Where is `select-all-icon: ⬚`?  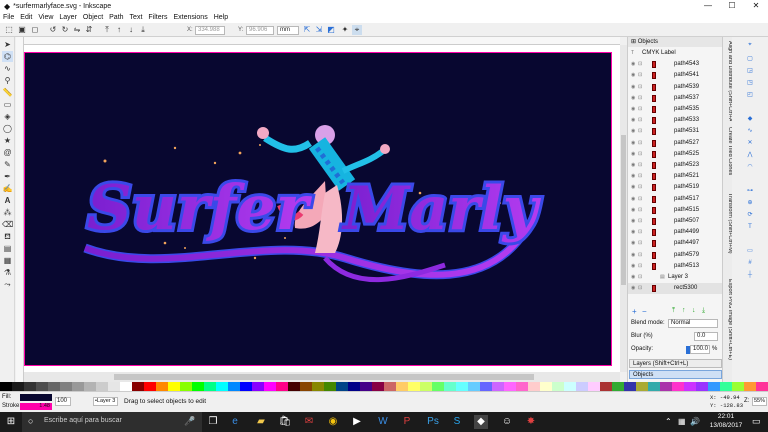 select-all-icon: ⬚ is located at coordinates (9, 30).